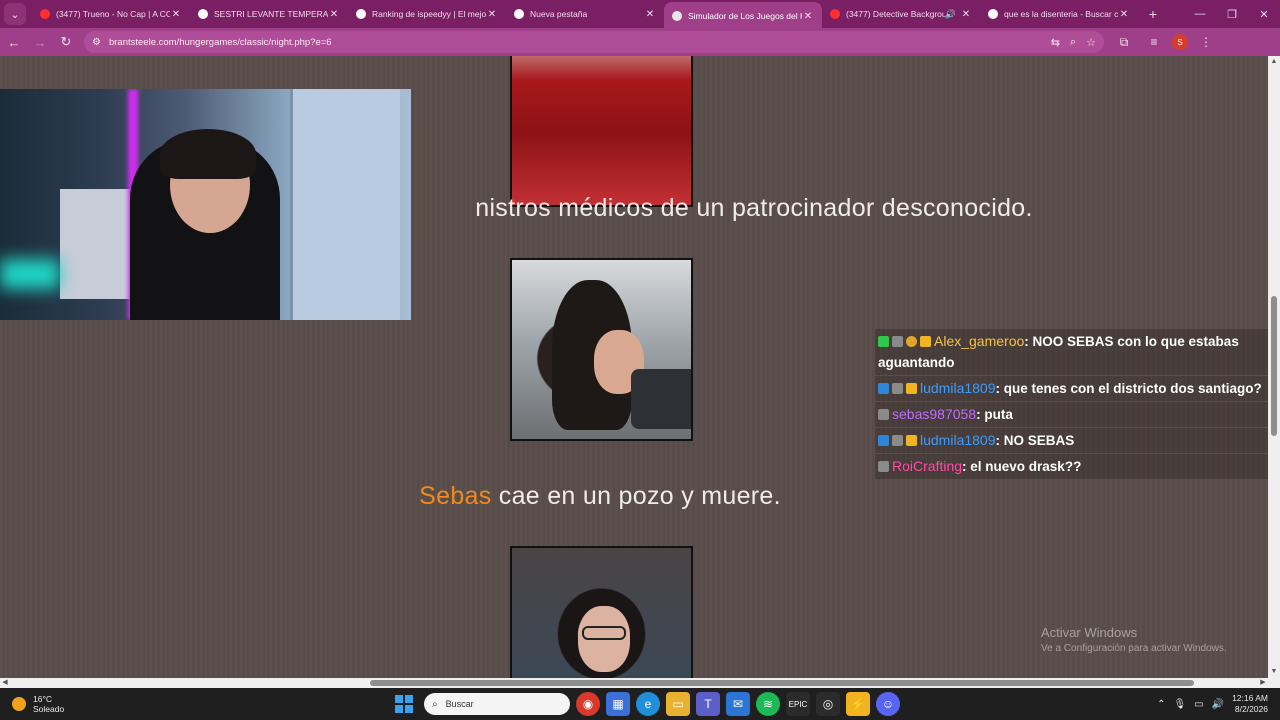 This screenshot has height=720, width=1280. Describe the element at coordinates (459, 704) in the screenshot. I see `search-placeholder: Buscar` at that location.